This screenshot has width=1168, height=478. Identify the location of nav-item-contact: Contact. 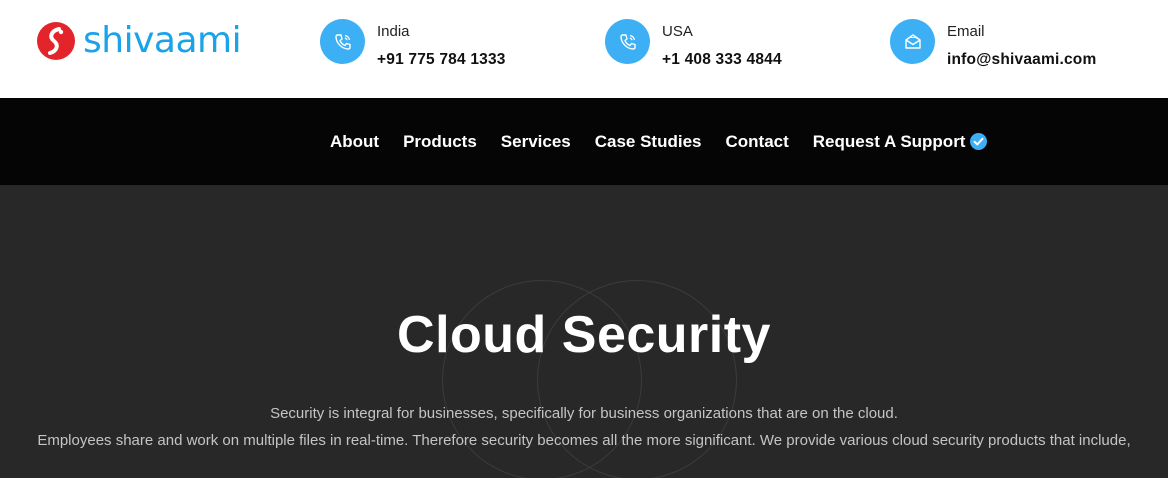
(757, 142).